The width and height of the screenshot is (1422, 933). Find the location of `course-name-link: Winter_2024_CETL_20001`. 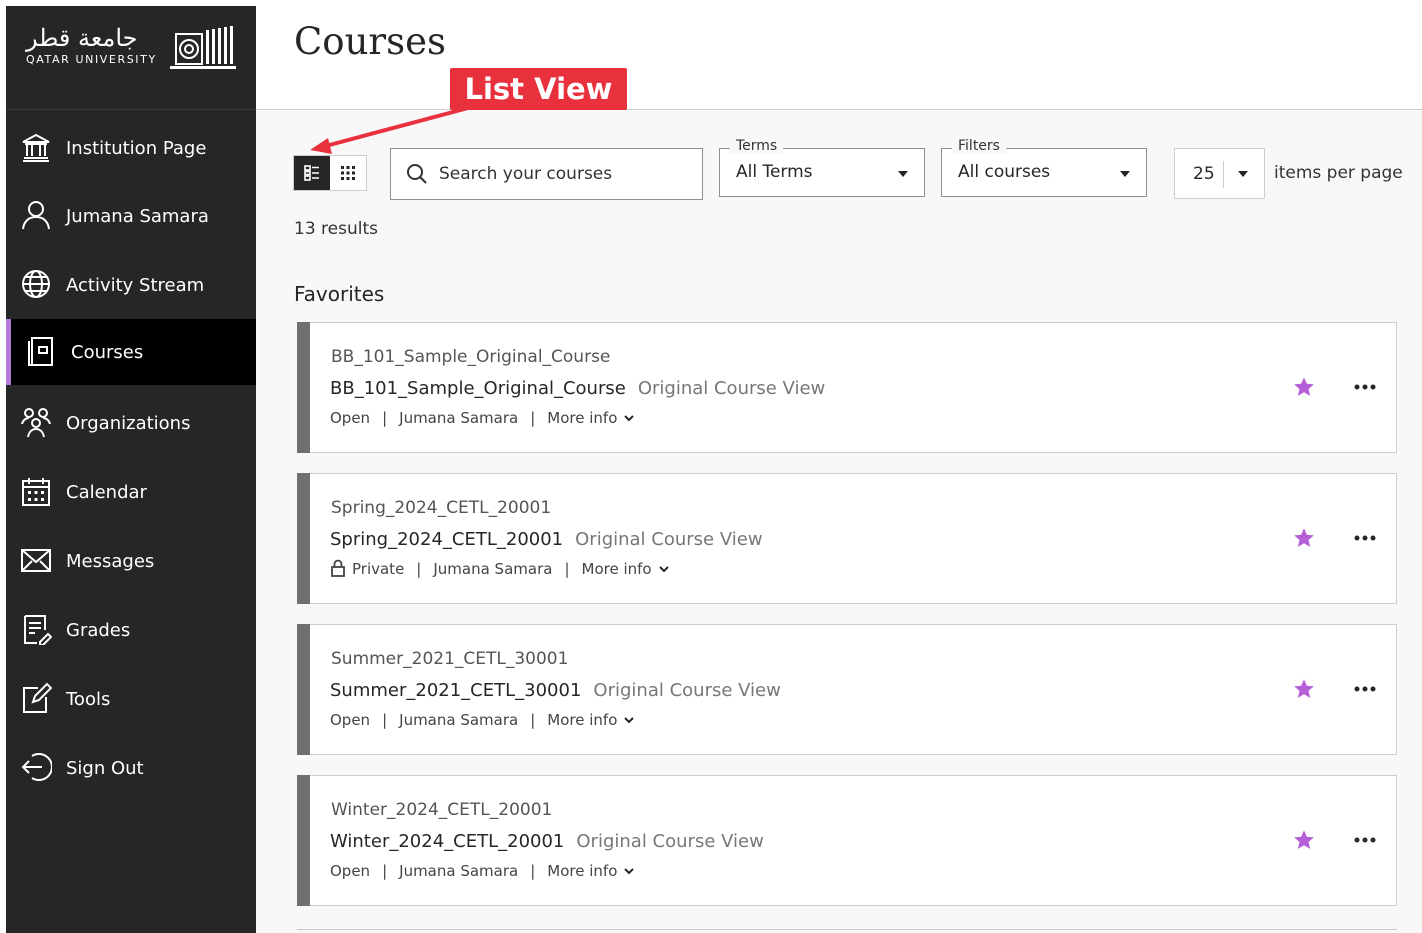

course-name-link: Winter_2024_CETL_20001 is located at coordinates (447, 841).